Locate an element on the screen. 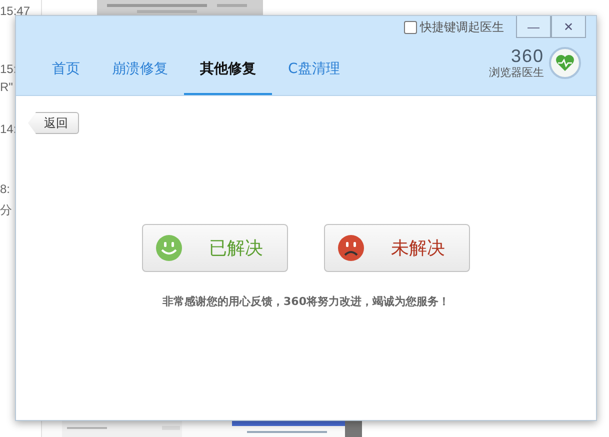 Image resolution: width=609 pixels, height=437 pixels. checkbox is located at coordinates (410, 27).